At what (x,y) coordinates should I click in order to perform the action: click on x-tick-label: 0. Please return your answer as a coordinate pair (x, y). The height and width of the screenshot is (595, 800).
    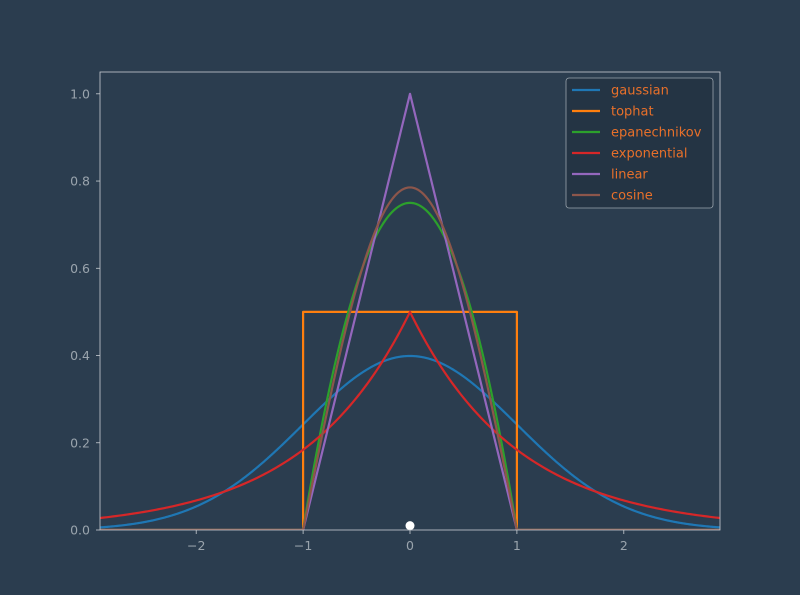
    Looking at the image, I should click on (410, 545).